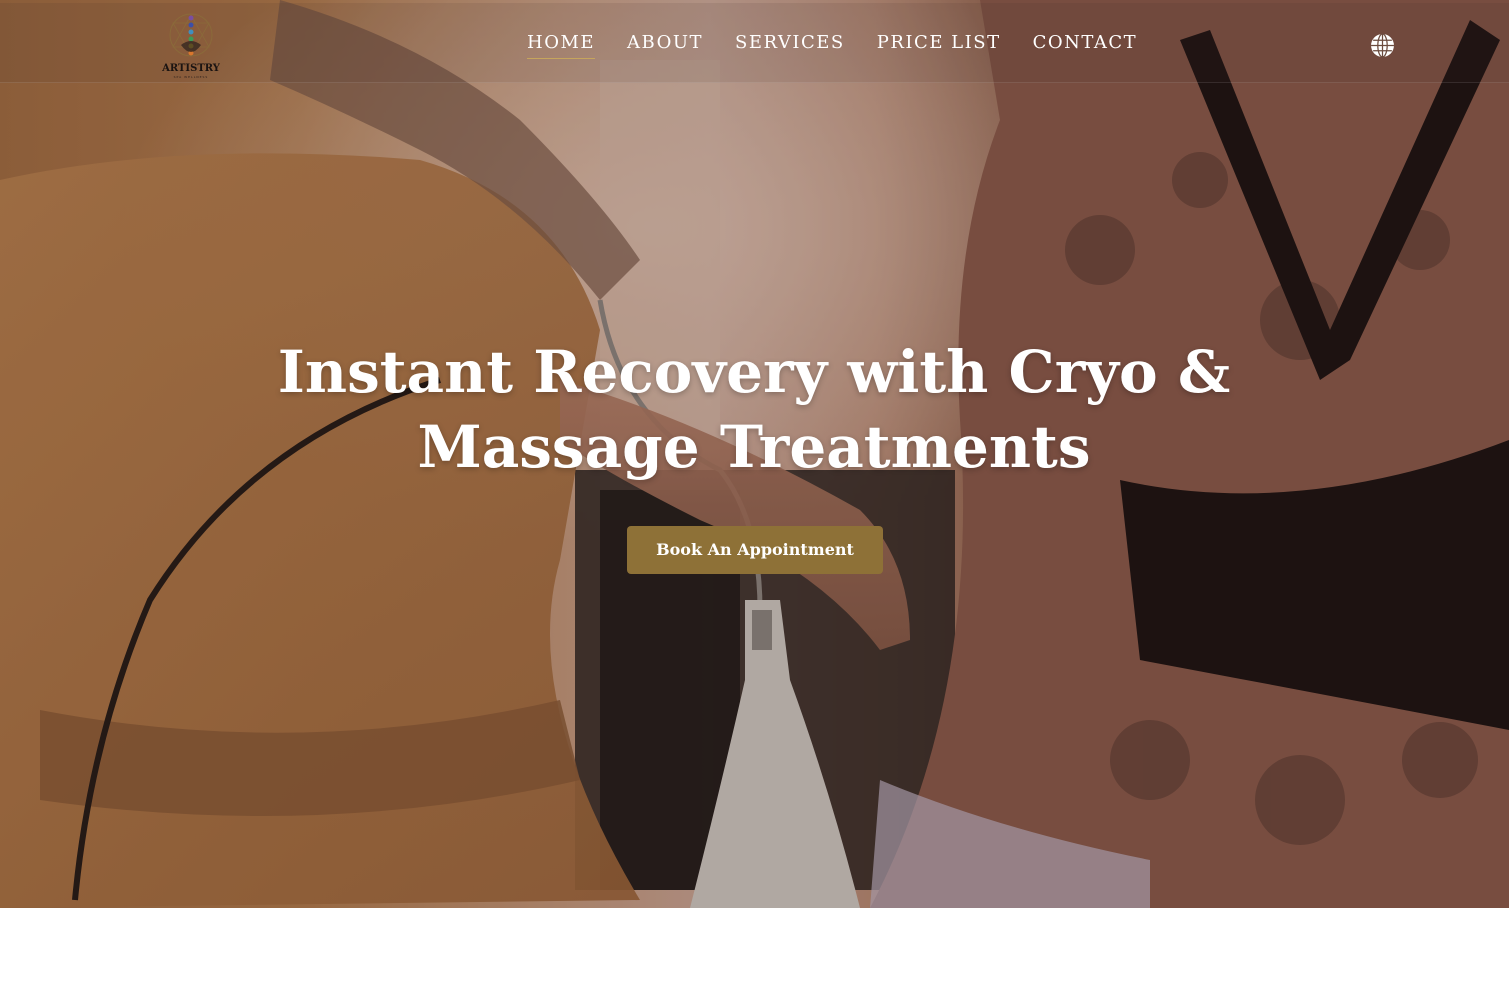  I want to click on logo: ARTISTRY SPA WELLNESS, so click(191, 44).